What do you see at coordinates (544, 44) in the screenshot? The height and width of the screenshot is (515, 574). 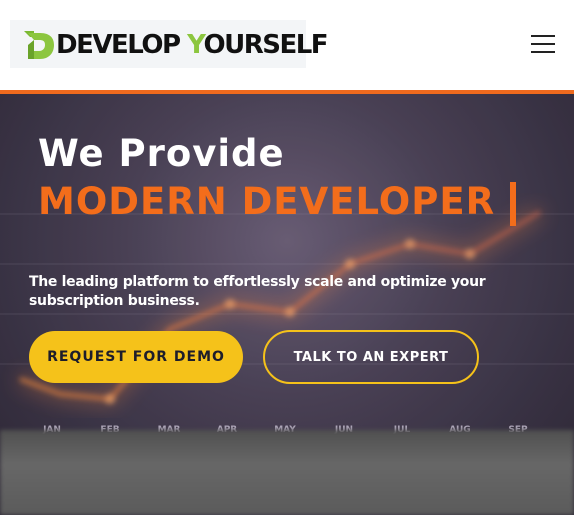 I see `hamburger-menu-icon` at bounding box center [544, 44].